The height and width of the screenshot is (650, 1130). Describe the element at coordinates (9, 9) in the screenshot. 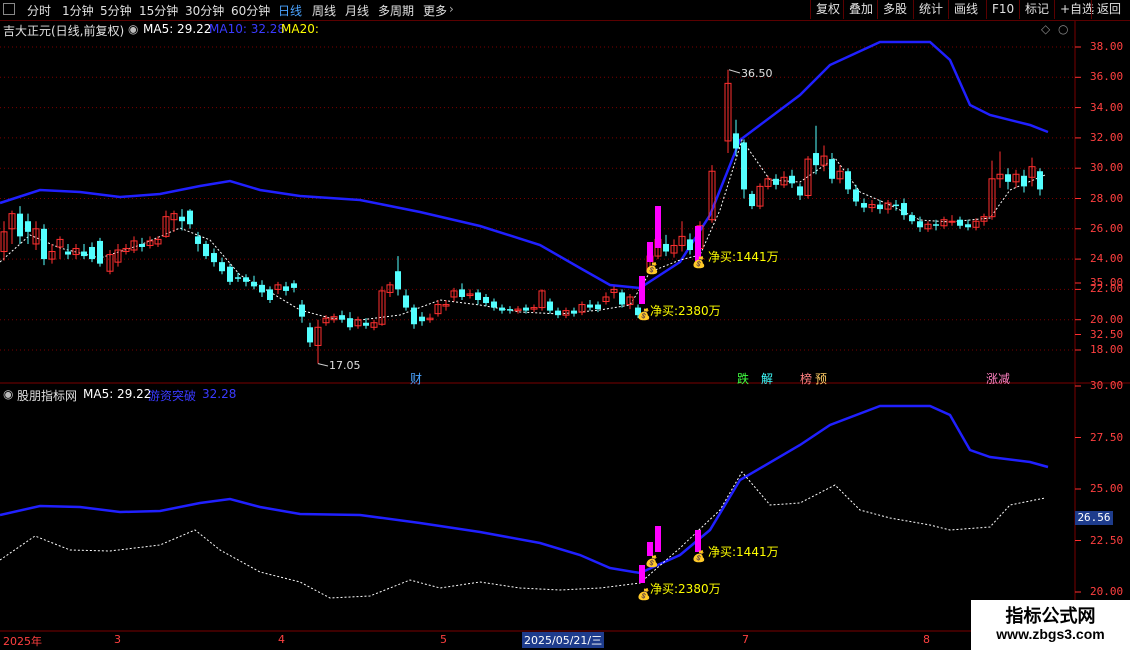

I see `menu-square-icon` at that location.